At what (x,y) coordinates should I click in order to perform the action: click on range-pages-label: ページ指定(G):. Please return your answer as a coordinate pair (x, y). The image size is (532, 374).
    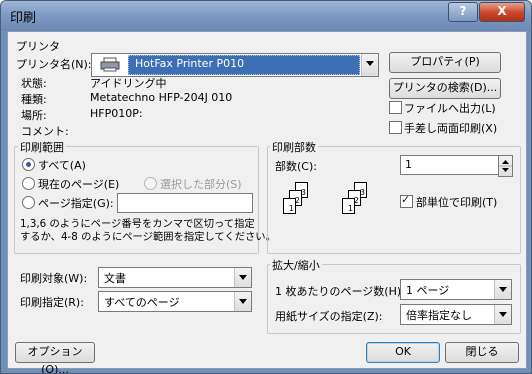
    Looking at the image, I should click on (76, 203).